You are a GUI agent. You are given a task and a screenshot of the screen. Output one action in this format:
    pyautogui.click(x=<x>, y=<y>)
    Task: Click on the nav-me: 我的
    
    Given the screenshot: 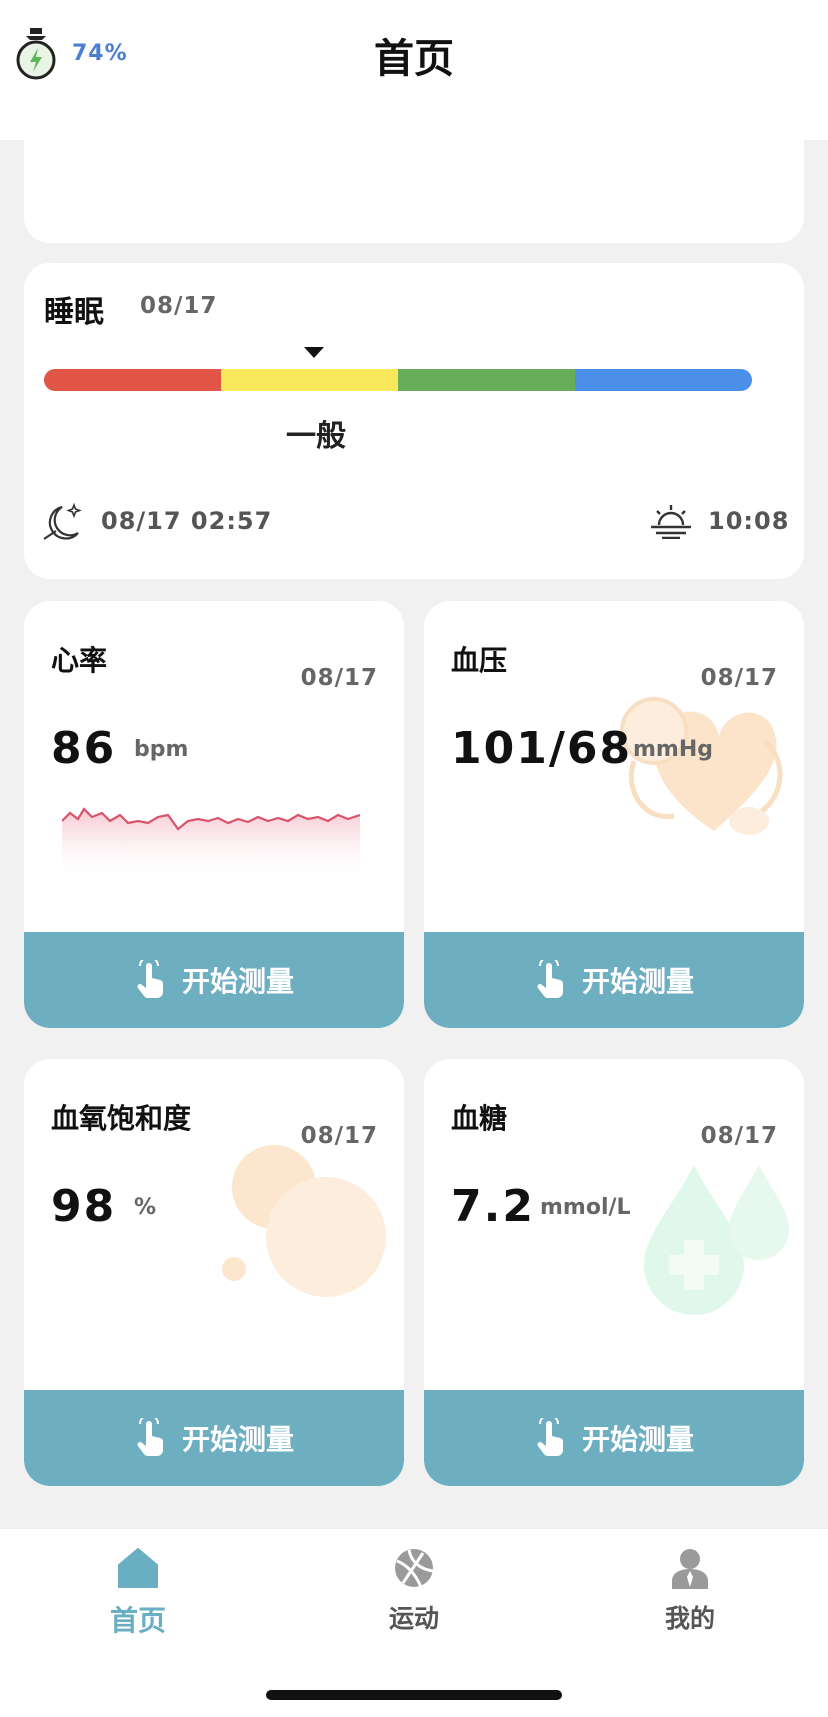 What is the action you would take?
    pyautogui.click(x=690, y=1591)
    